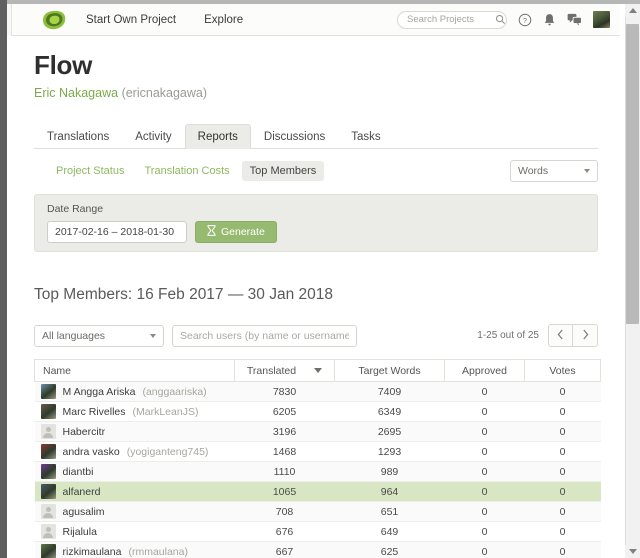  I want to click on date-range-input, so click(117, 232).